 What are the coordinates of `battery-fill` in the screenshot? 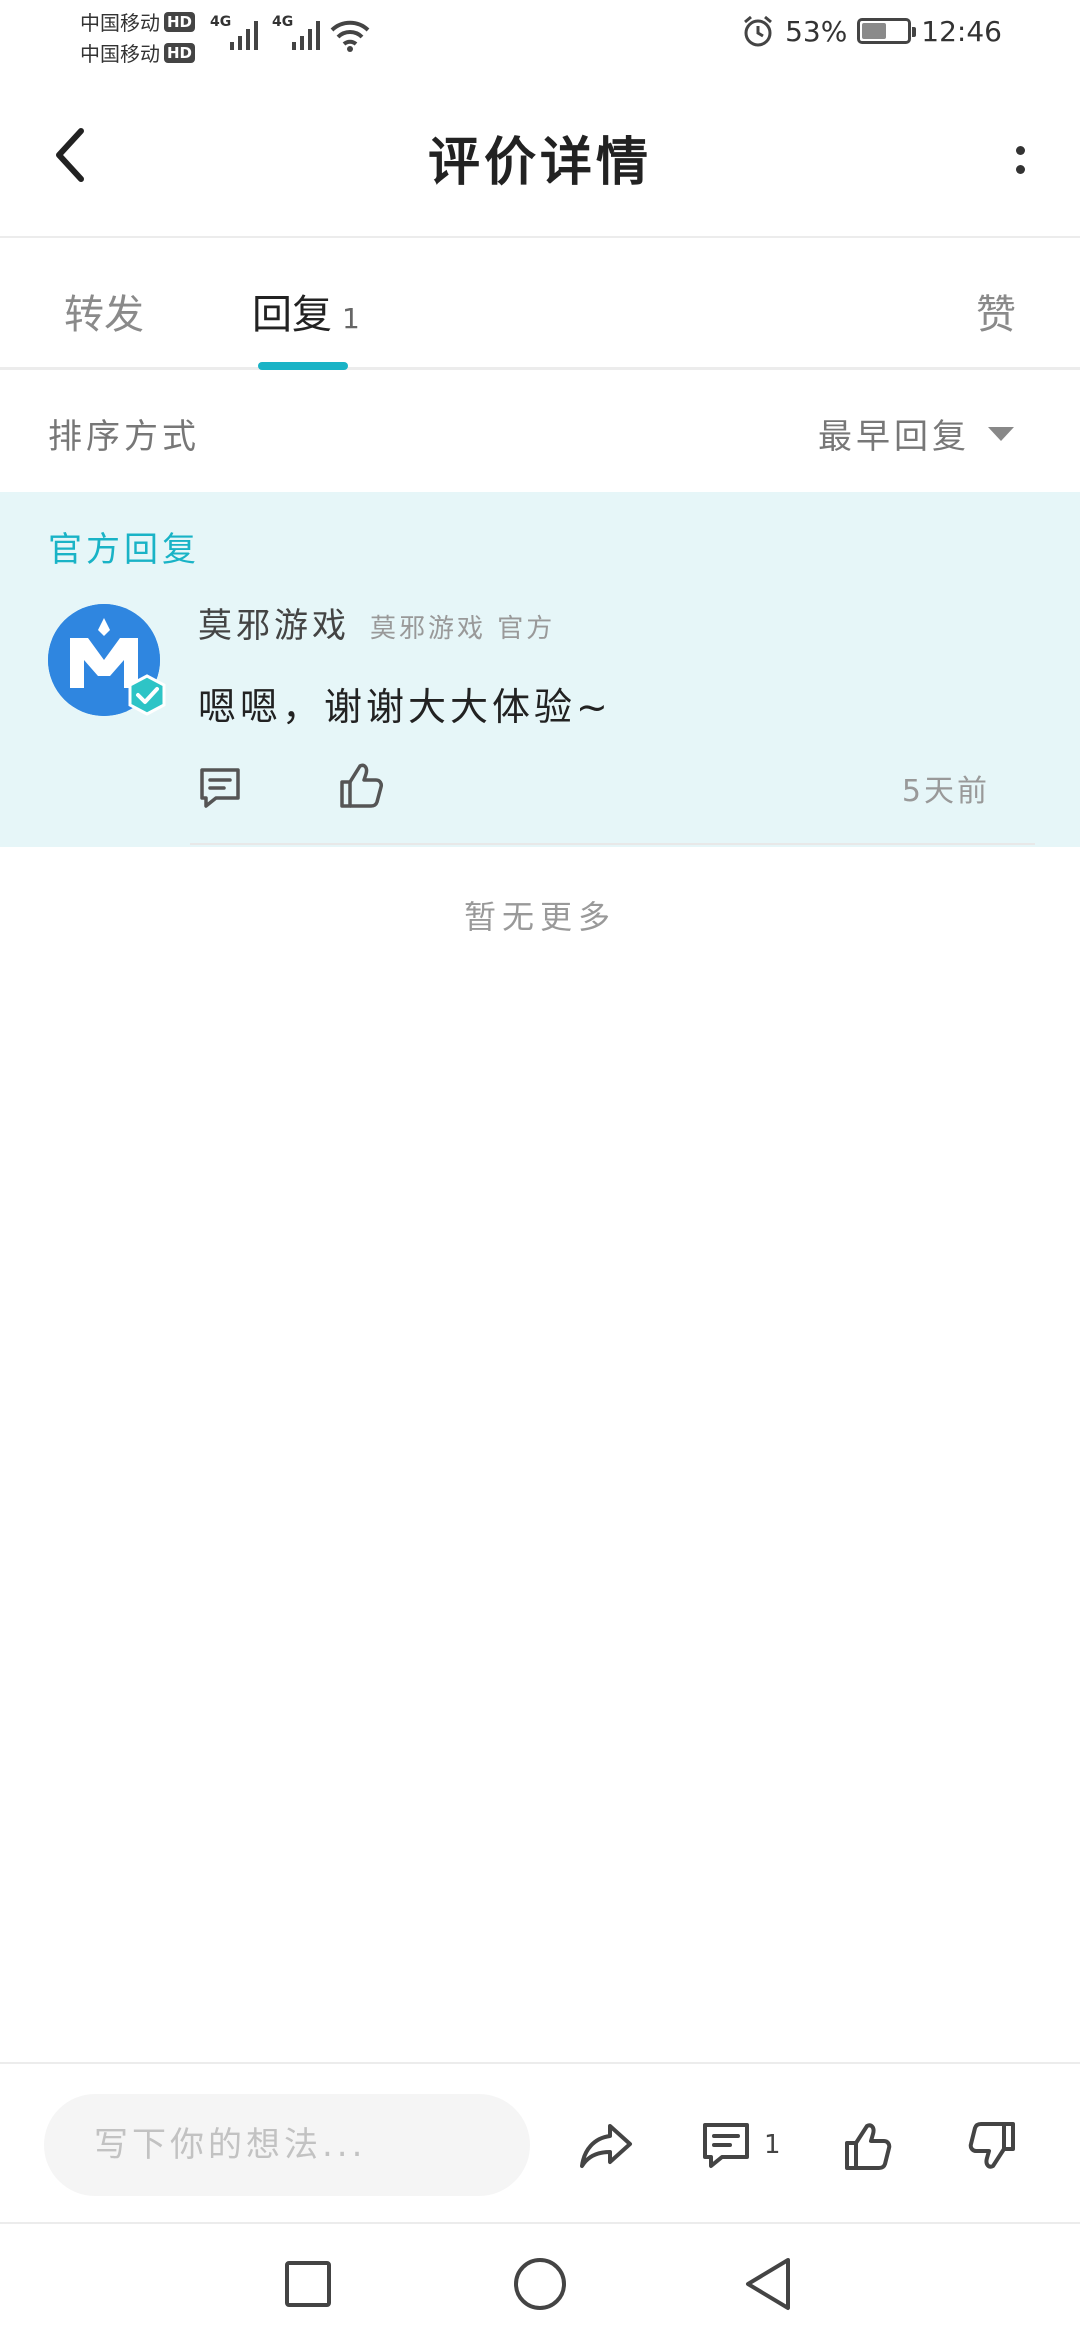 It's located at (874, 31).